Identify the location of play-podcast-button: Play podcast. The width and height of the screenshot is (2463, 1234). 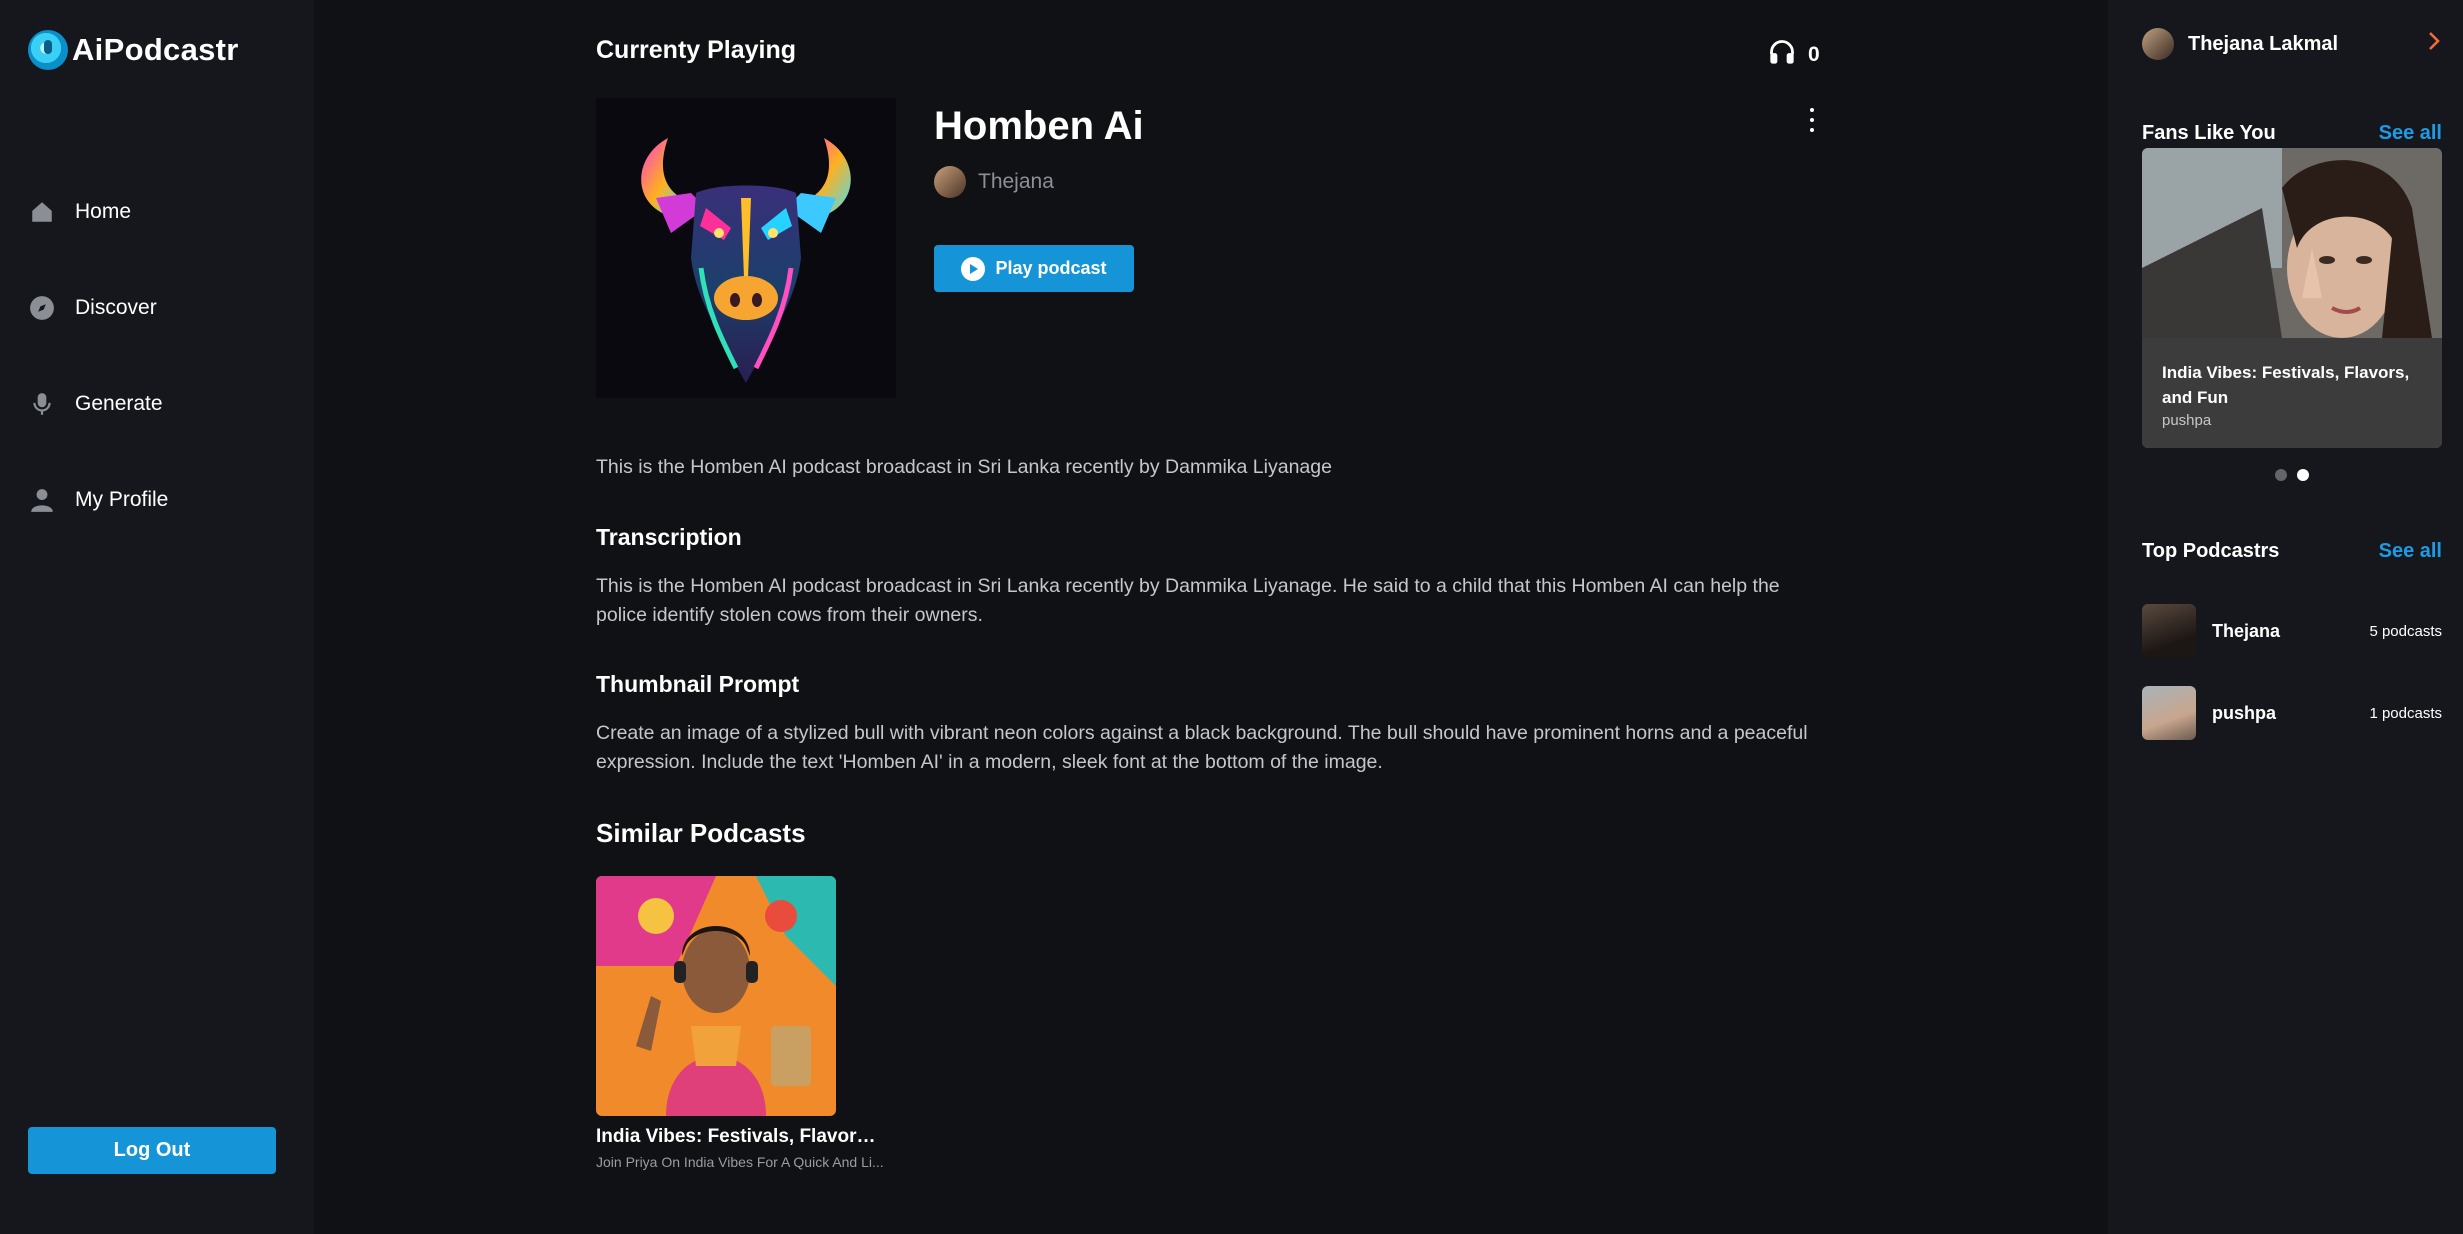
(1034, 268).